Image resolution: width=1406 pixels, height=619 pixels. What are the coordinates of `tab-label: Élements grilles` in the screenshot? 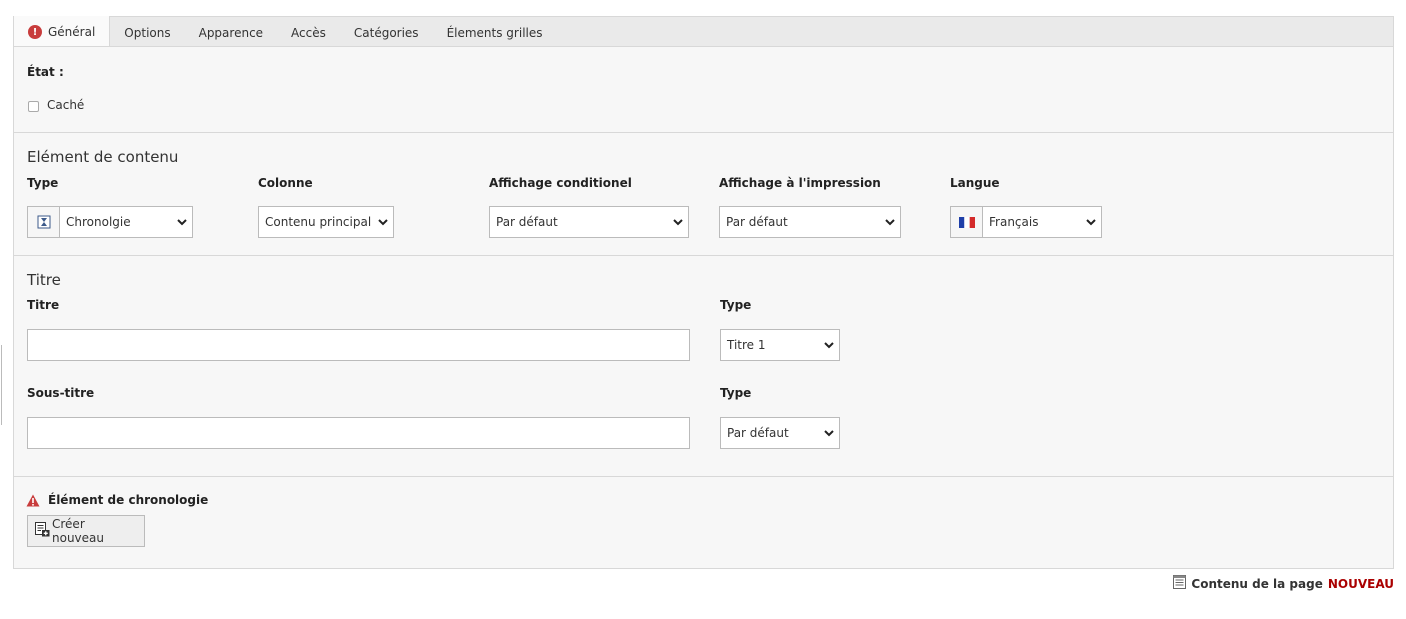 It's located at (494, 32).